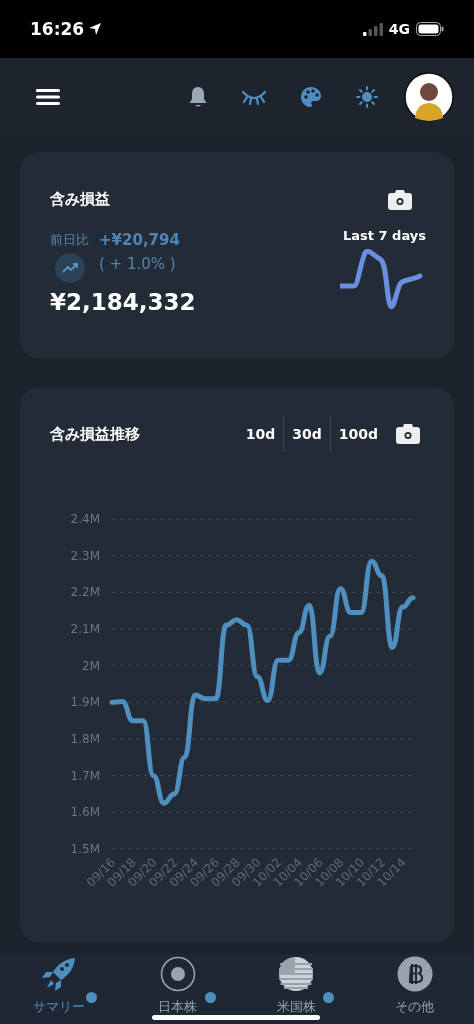 The width and height of the screenshot is (474, 1024). I want to click on location-arrow-icon, so click(95, 29).